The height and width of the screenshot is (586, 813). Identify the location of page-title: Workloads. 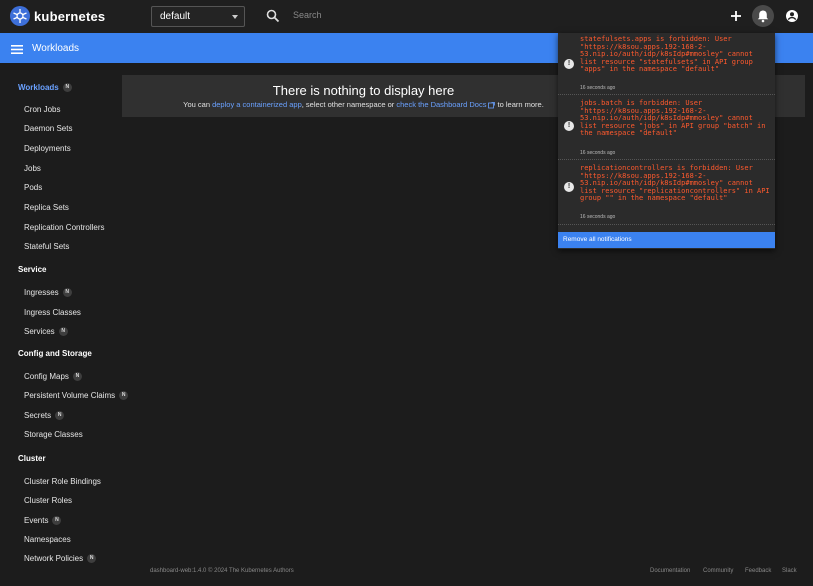
(56, 48).